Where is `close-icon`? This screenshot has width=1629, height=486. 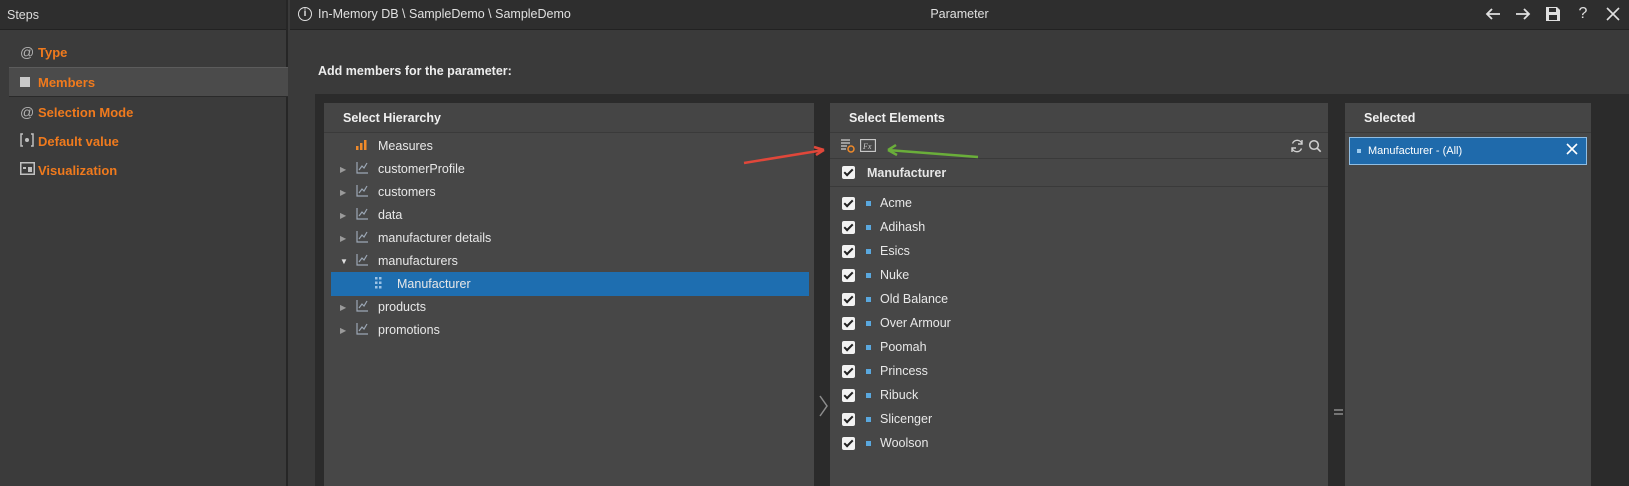 close-icon is located at coordinates (1613, 14).